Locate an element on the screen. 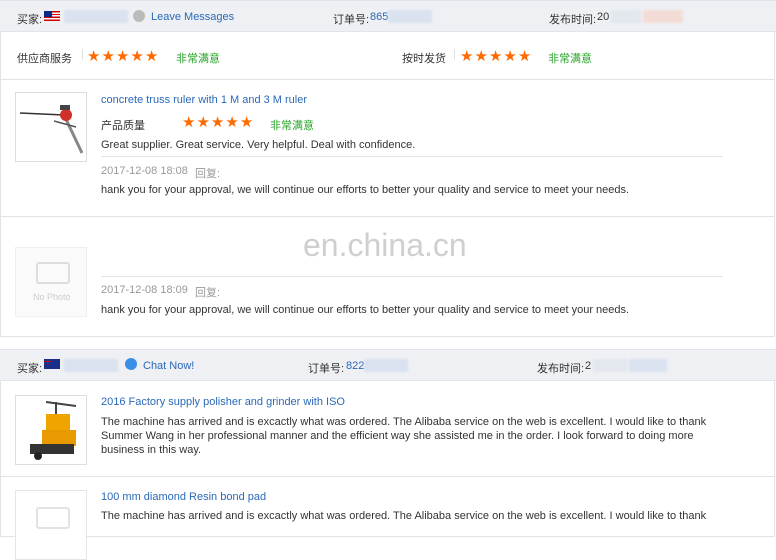  order-number-value: 822 is located at coordinates (355, 366).